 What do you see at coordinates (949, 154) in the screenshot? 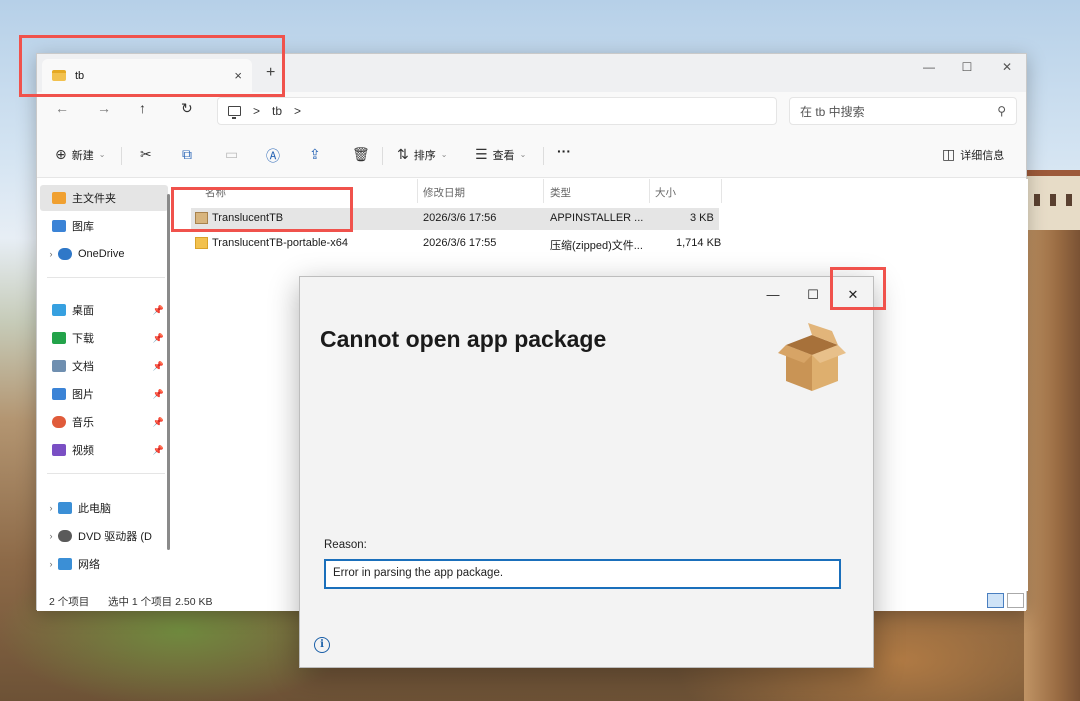
I see `details-pane-icon: ◫` at bounding box center [949, 154].